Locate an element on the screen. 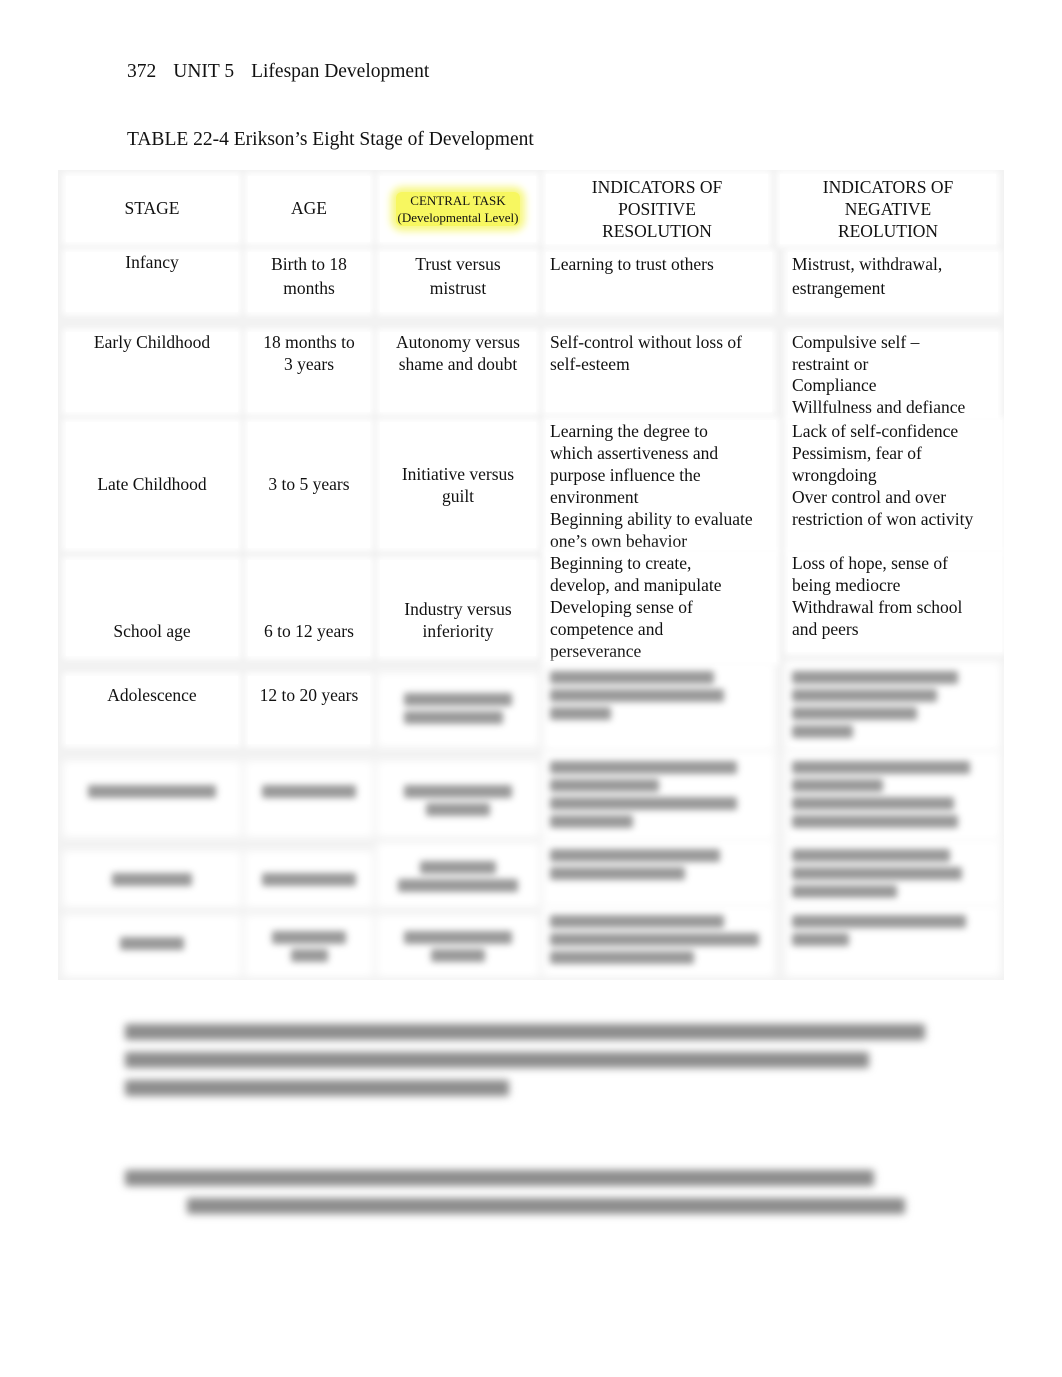  cell-age: 6 to 12 years is located at coordinates (309, 608).